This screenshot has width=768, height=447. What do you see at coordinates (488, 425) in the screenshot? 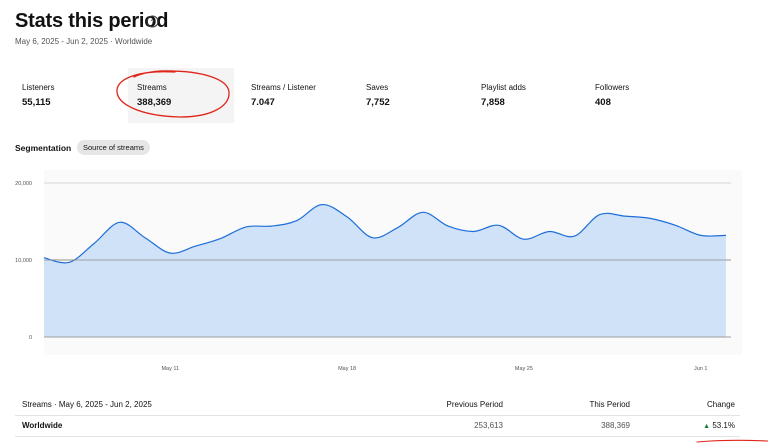
I see `row-previous: 253,613` at bounding box center [488, 425].